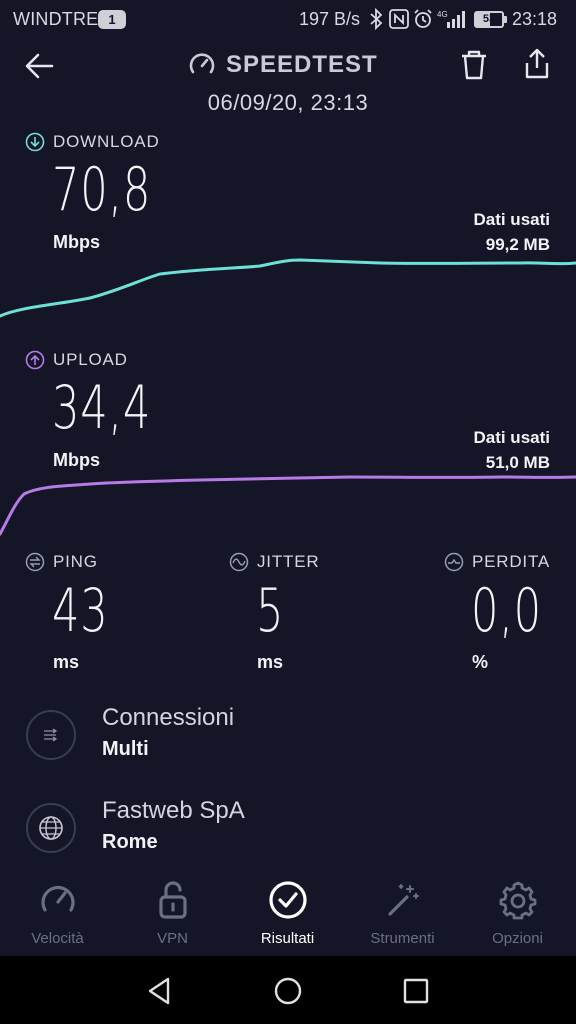 The width and height of the screenshot is (576, 1024). I want to click on provider-title: Fastweb SpA, so click(173, 810).